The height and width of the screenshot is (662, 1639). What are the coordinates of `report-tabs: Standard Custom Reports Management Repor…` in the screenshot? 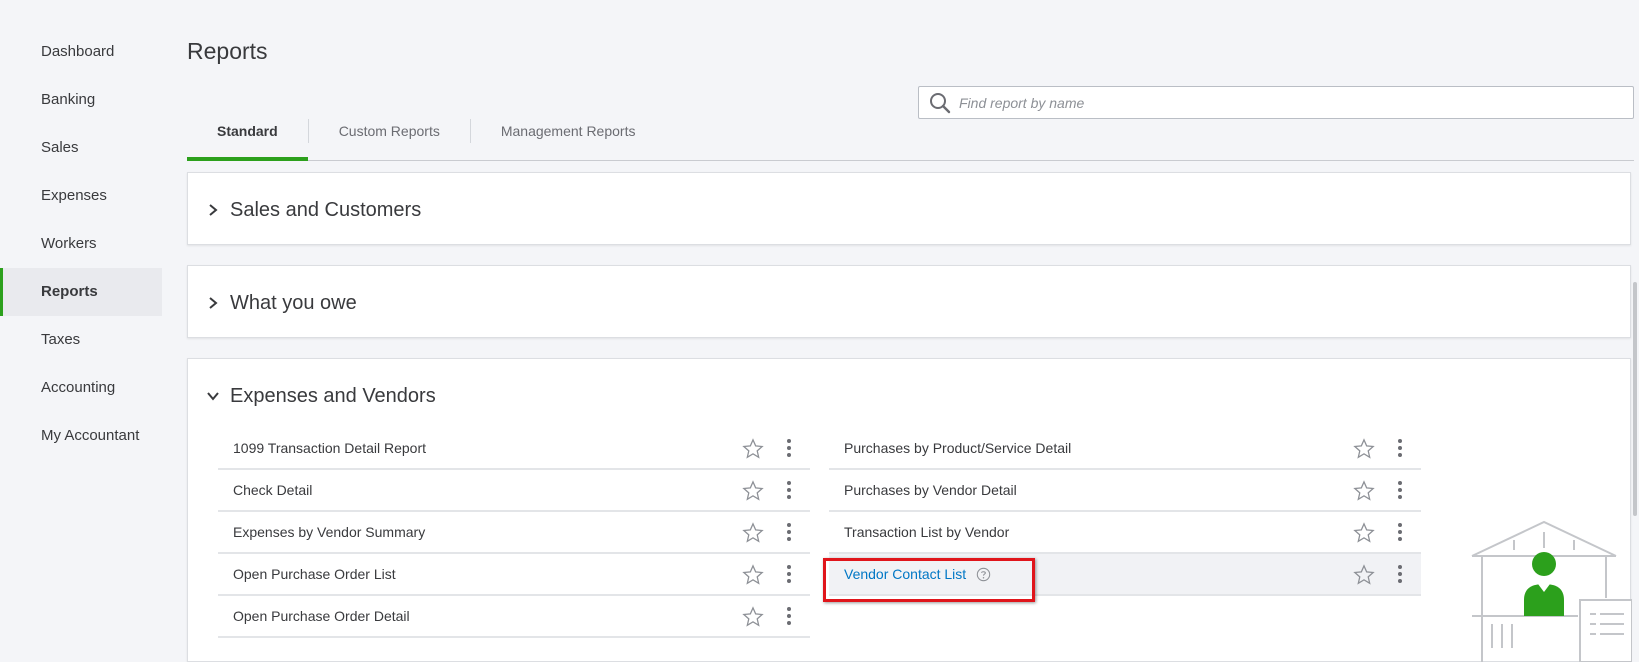 It's located at (910, 136).